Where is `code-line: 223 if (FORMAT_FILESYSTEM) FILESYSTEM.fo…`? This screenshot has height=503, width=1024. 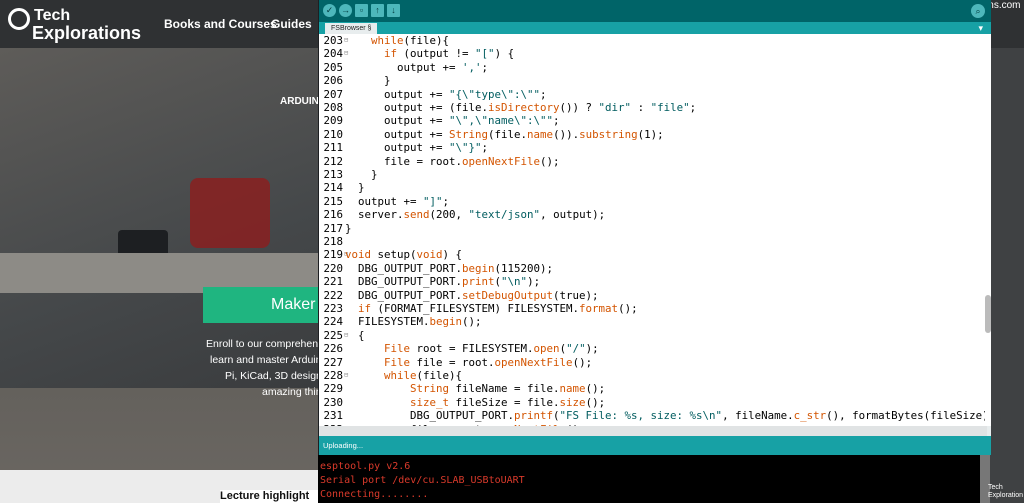 code-line: 223 if (FORMAT_FILESYSTEM) FILESYSTEM.fo… is located at coordinates (653, 308).